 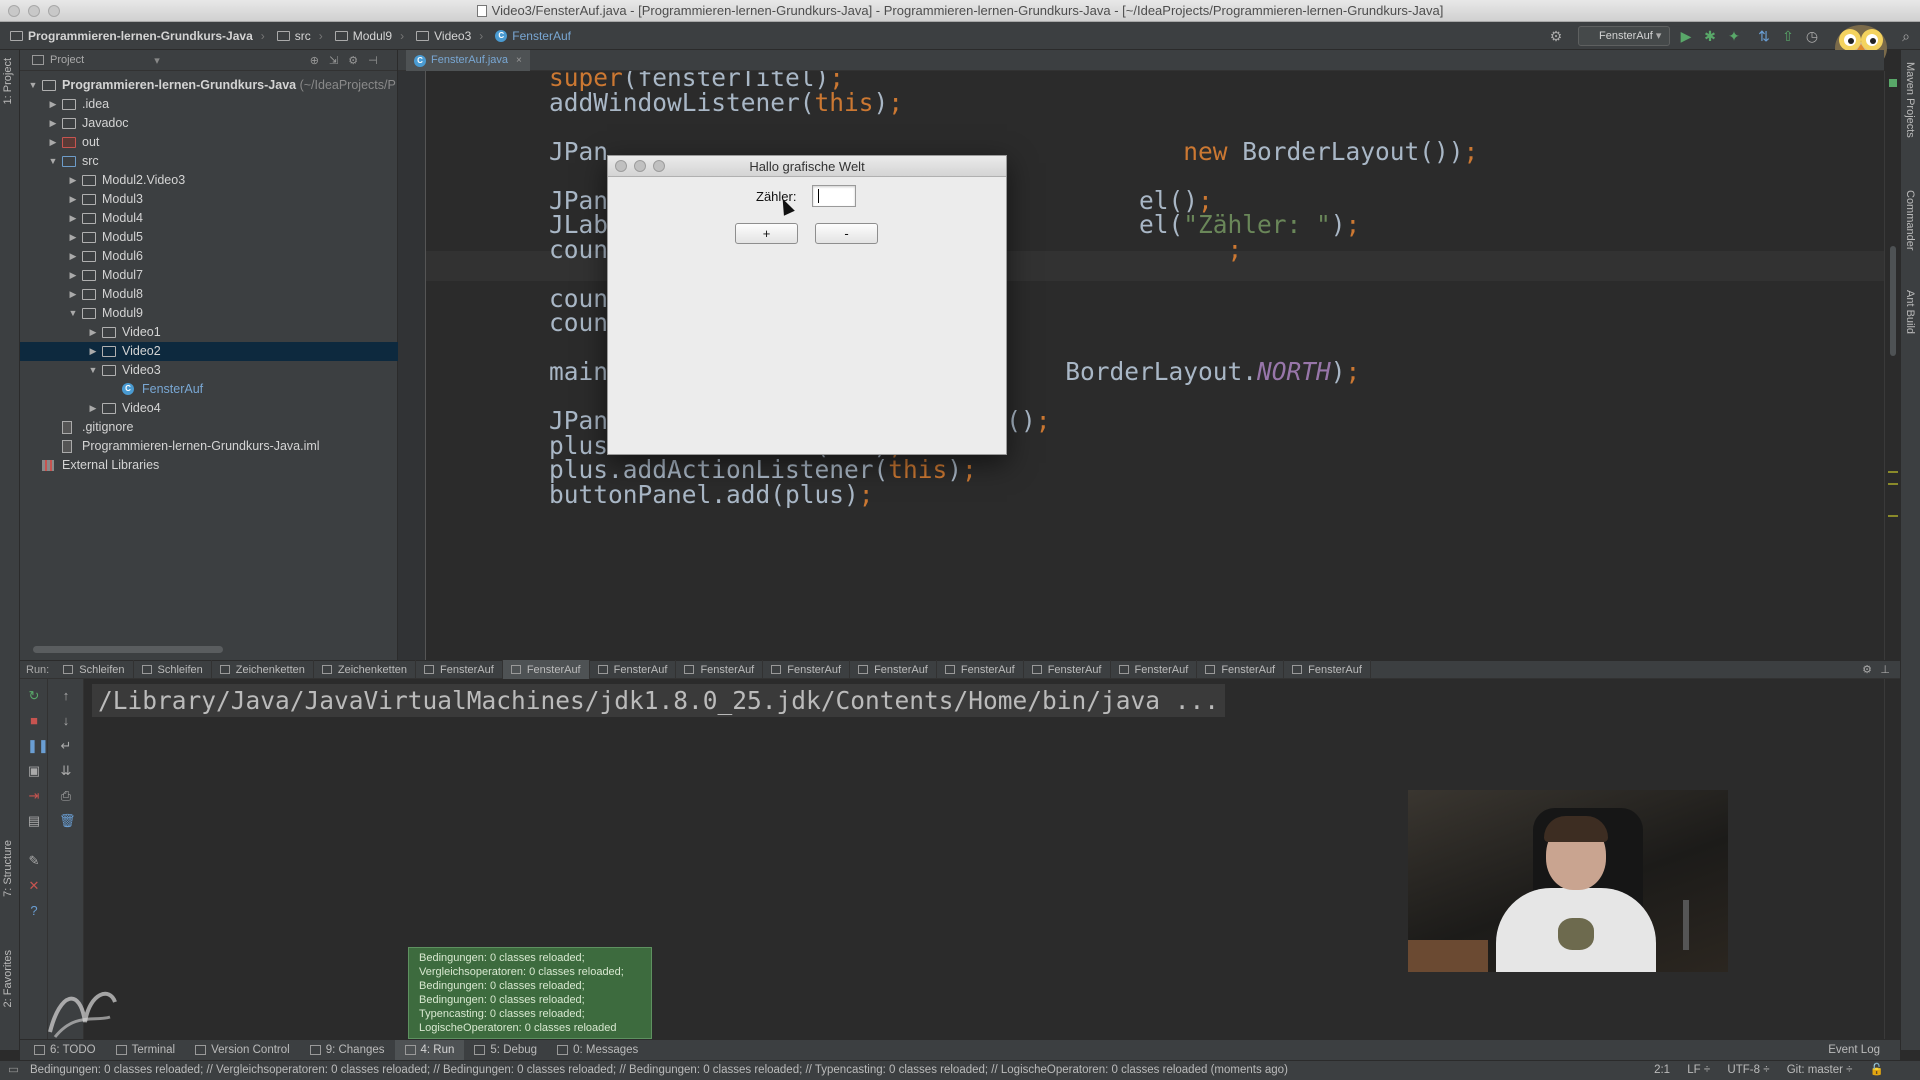 I want to click on tree-item: ▶ Modul5, so click(x=209, y=237).